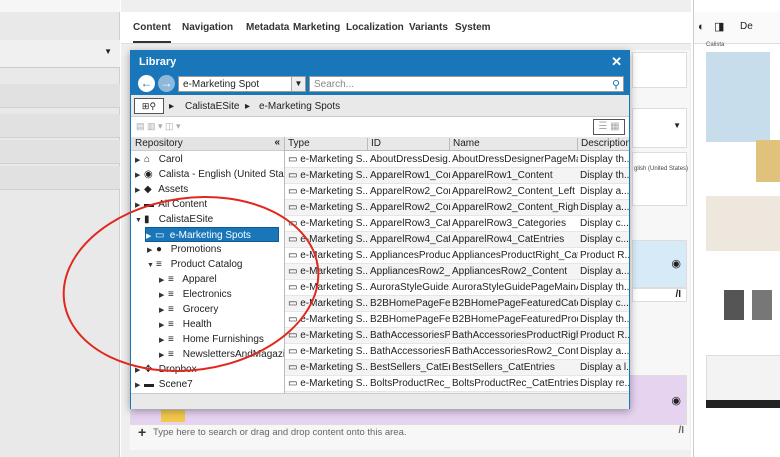  I want to click on tab-metadata: Metadata, so click(267, 27).